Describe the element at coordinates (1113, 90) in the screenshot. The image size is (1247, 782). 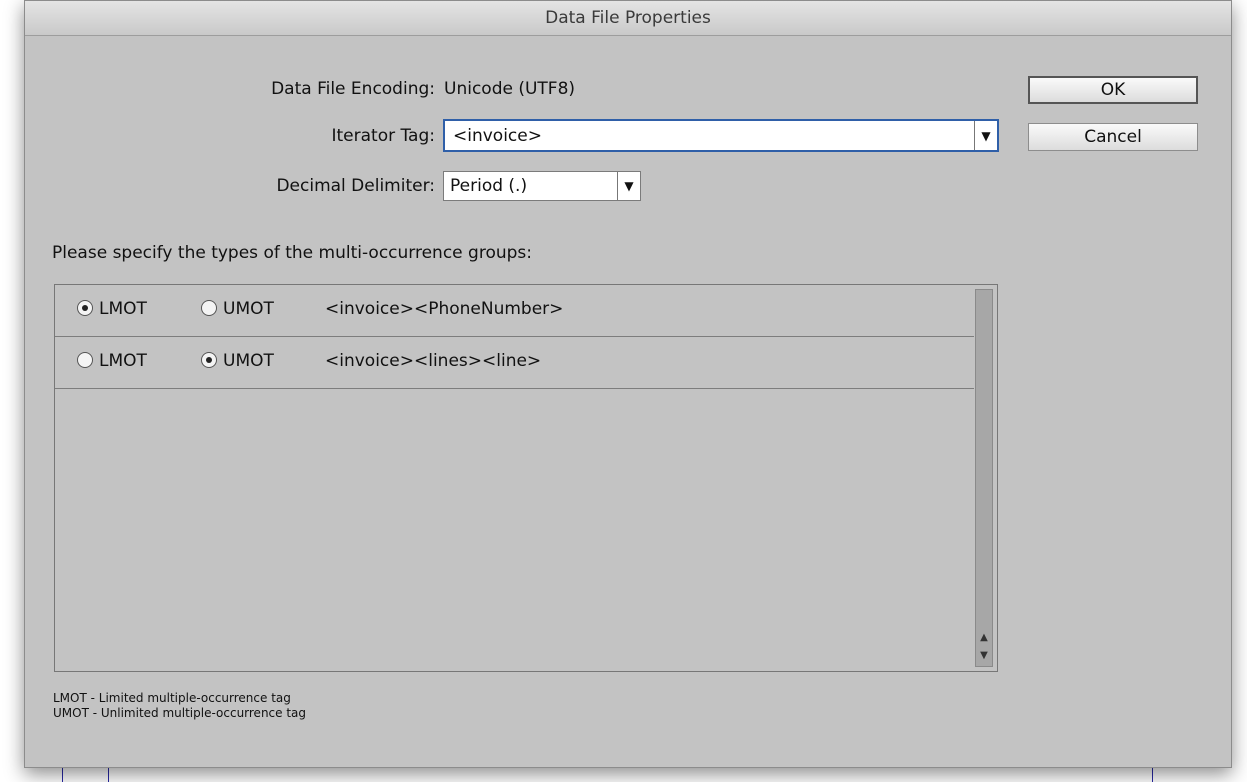
I see `ok-button: OK` at that location.